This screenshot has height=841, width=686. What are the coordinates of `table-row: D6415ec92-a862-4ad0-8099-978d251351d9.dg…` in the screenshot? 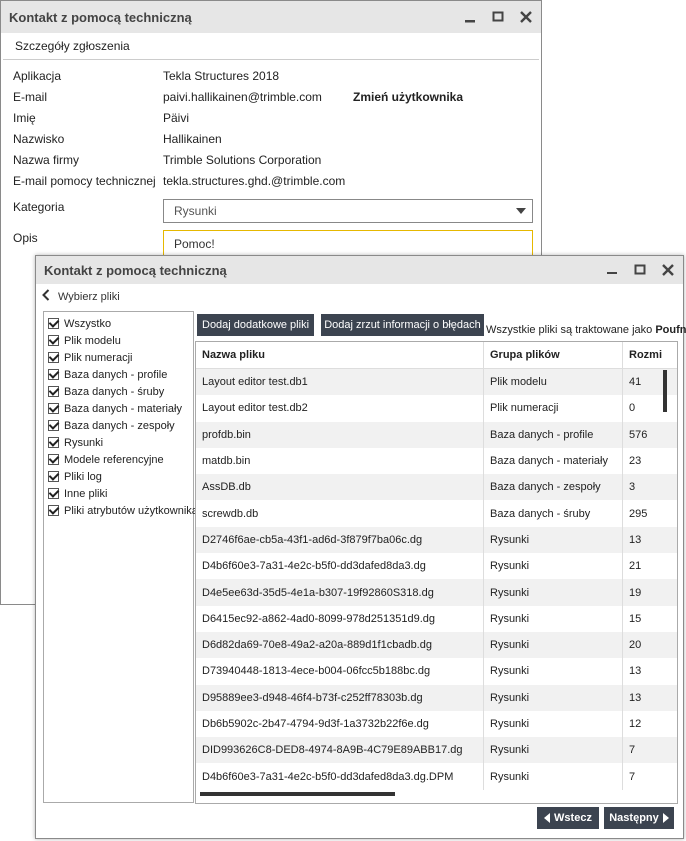 It's located at (436, 618).